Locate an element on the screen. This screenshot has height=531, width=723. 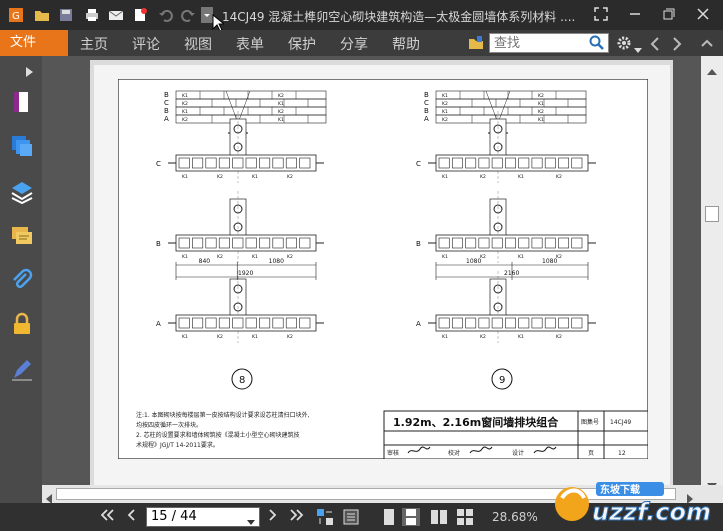
check-label: 校对 is located at coordinates (454, 453).